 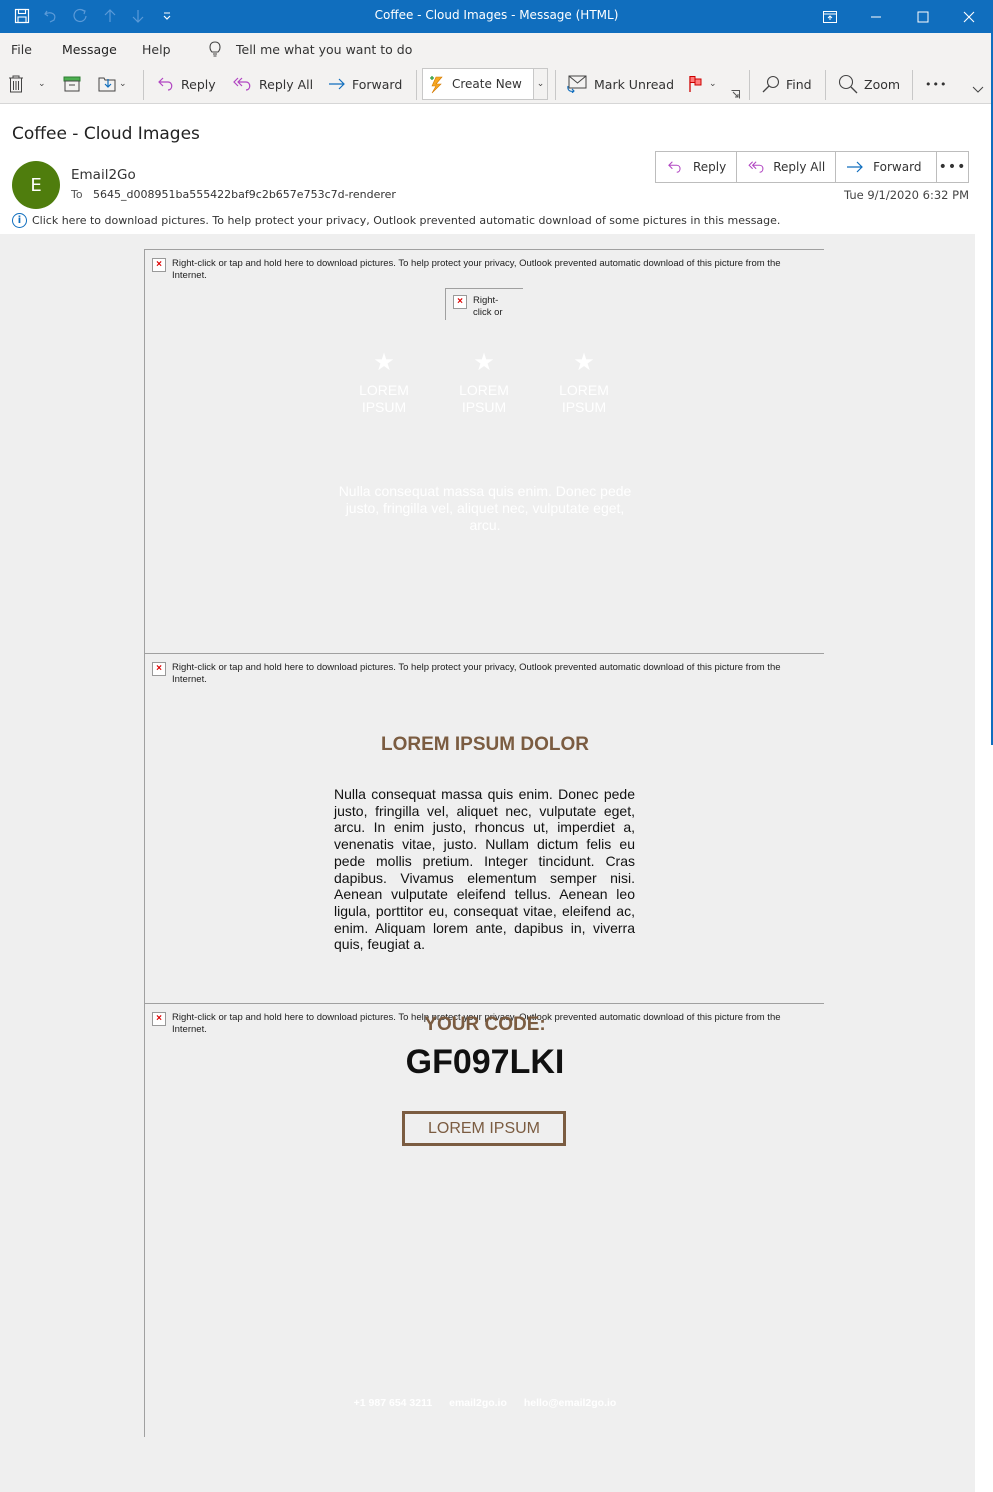 I want to click on tell-me-search: Tell me what you want to do, so click(x=310, y=49).